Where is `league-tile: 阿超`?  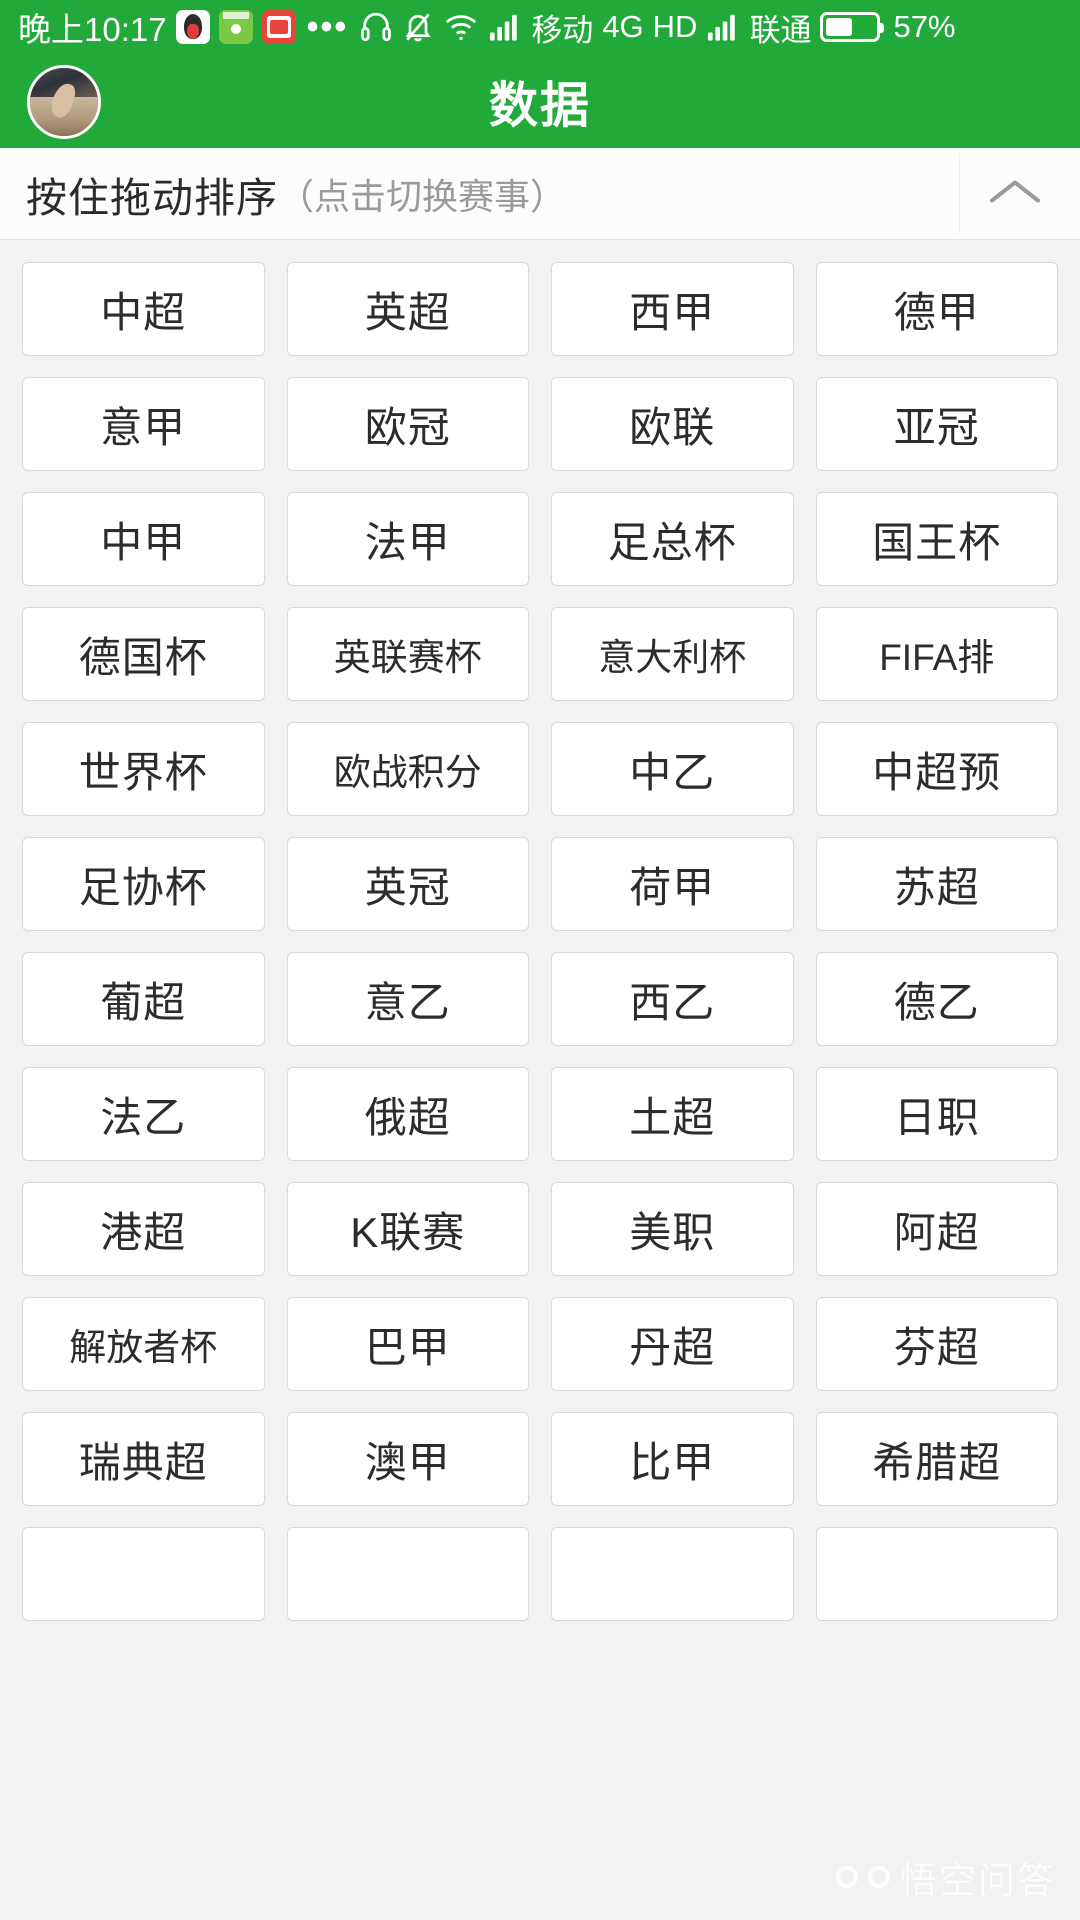
league-tile: 阿超 is located at coordinates (936, 1229).